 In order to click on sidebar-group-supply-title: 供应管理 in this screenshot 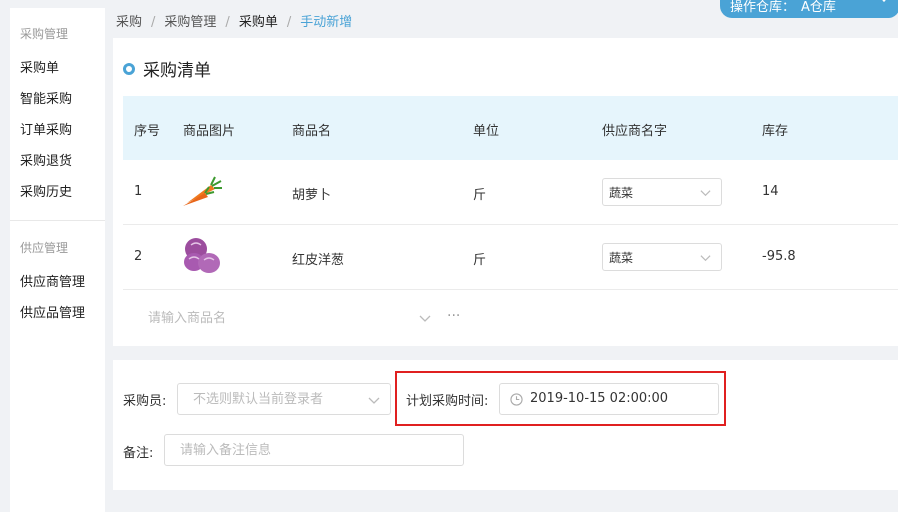, I will do `click(44, 248)`.